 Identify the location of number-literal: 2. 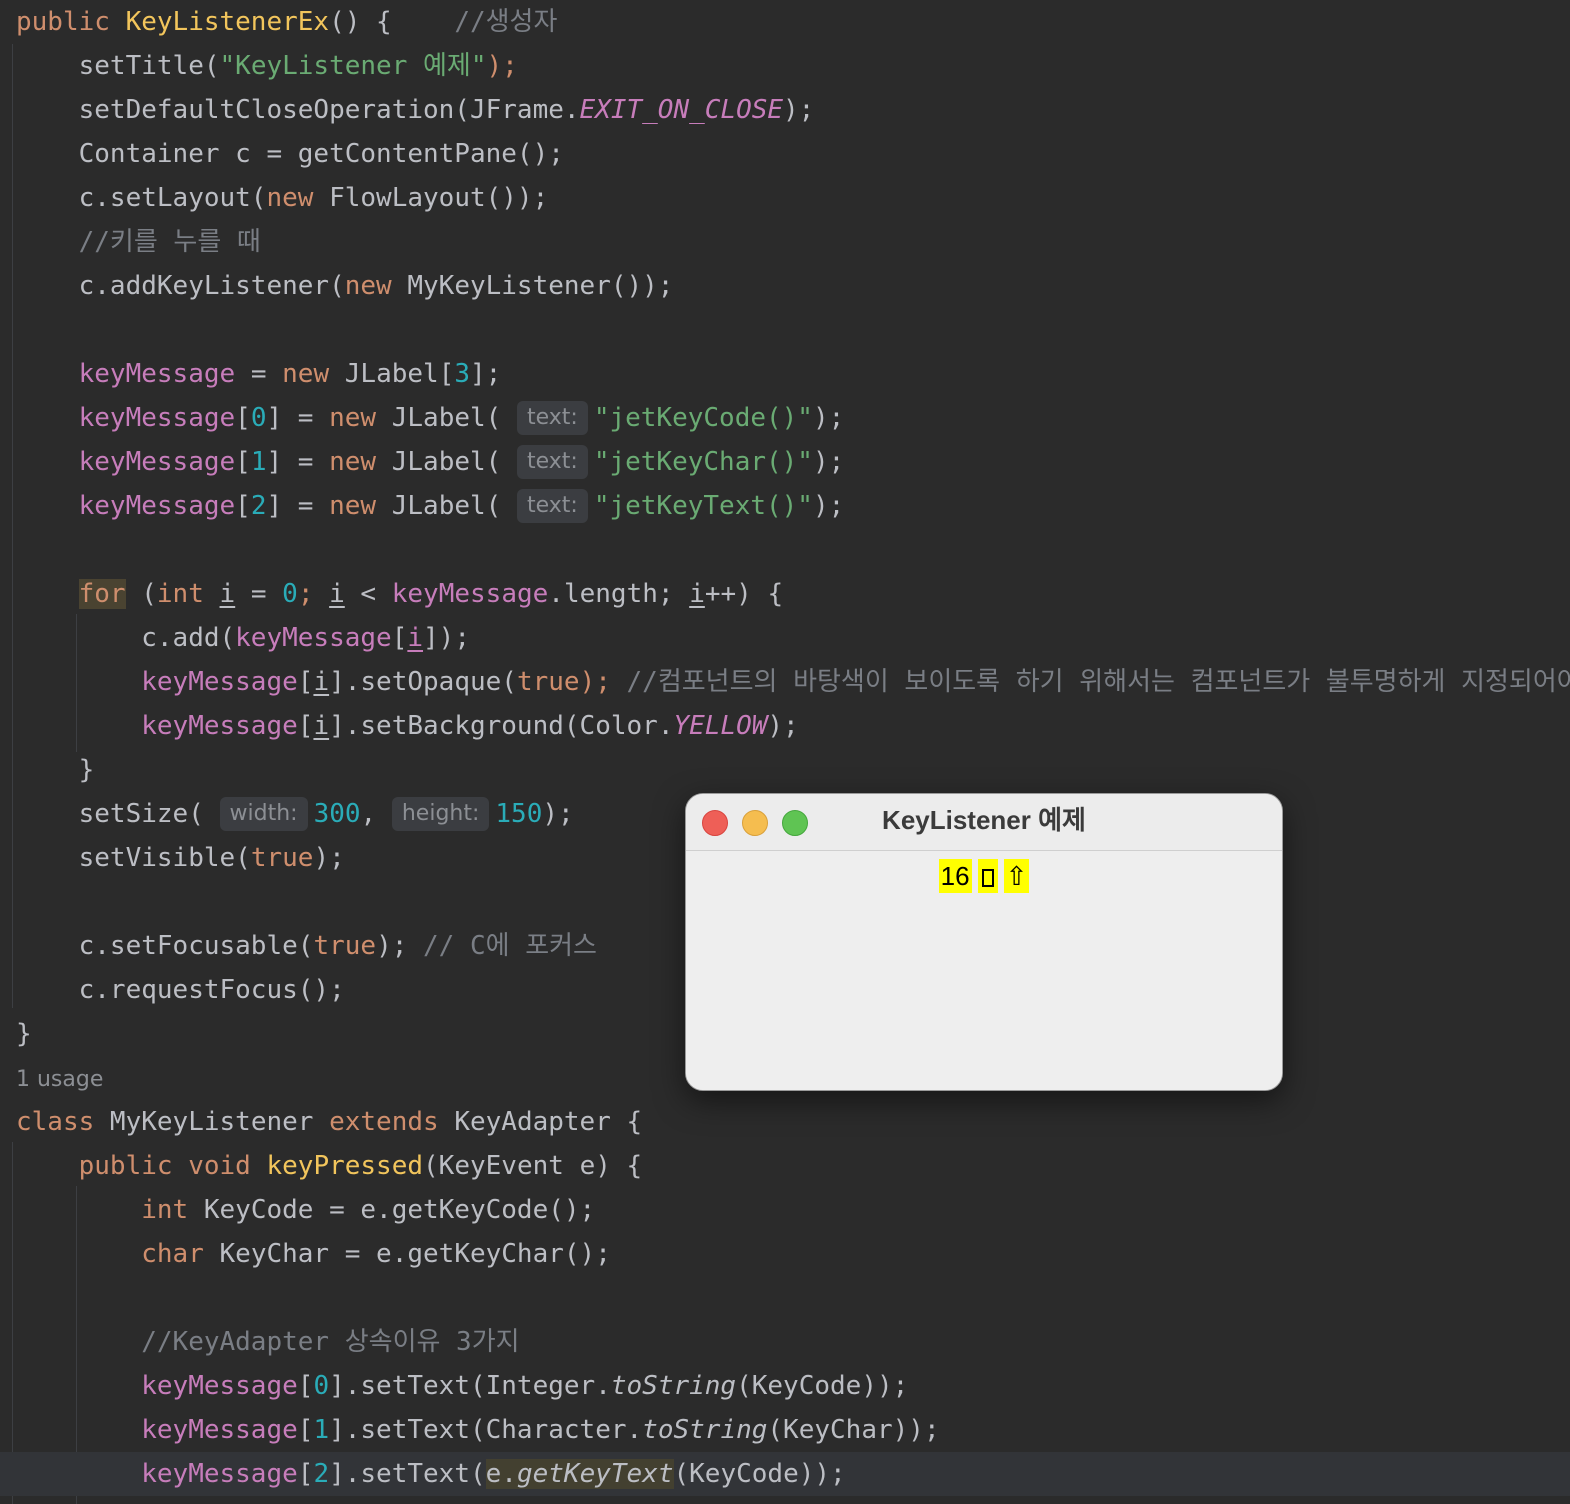
(258, 506).